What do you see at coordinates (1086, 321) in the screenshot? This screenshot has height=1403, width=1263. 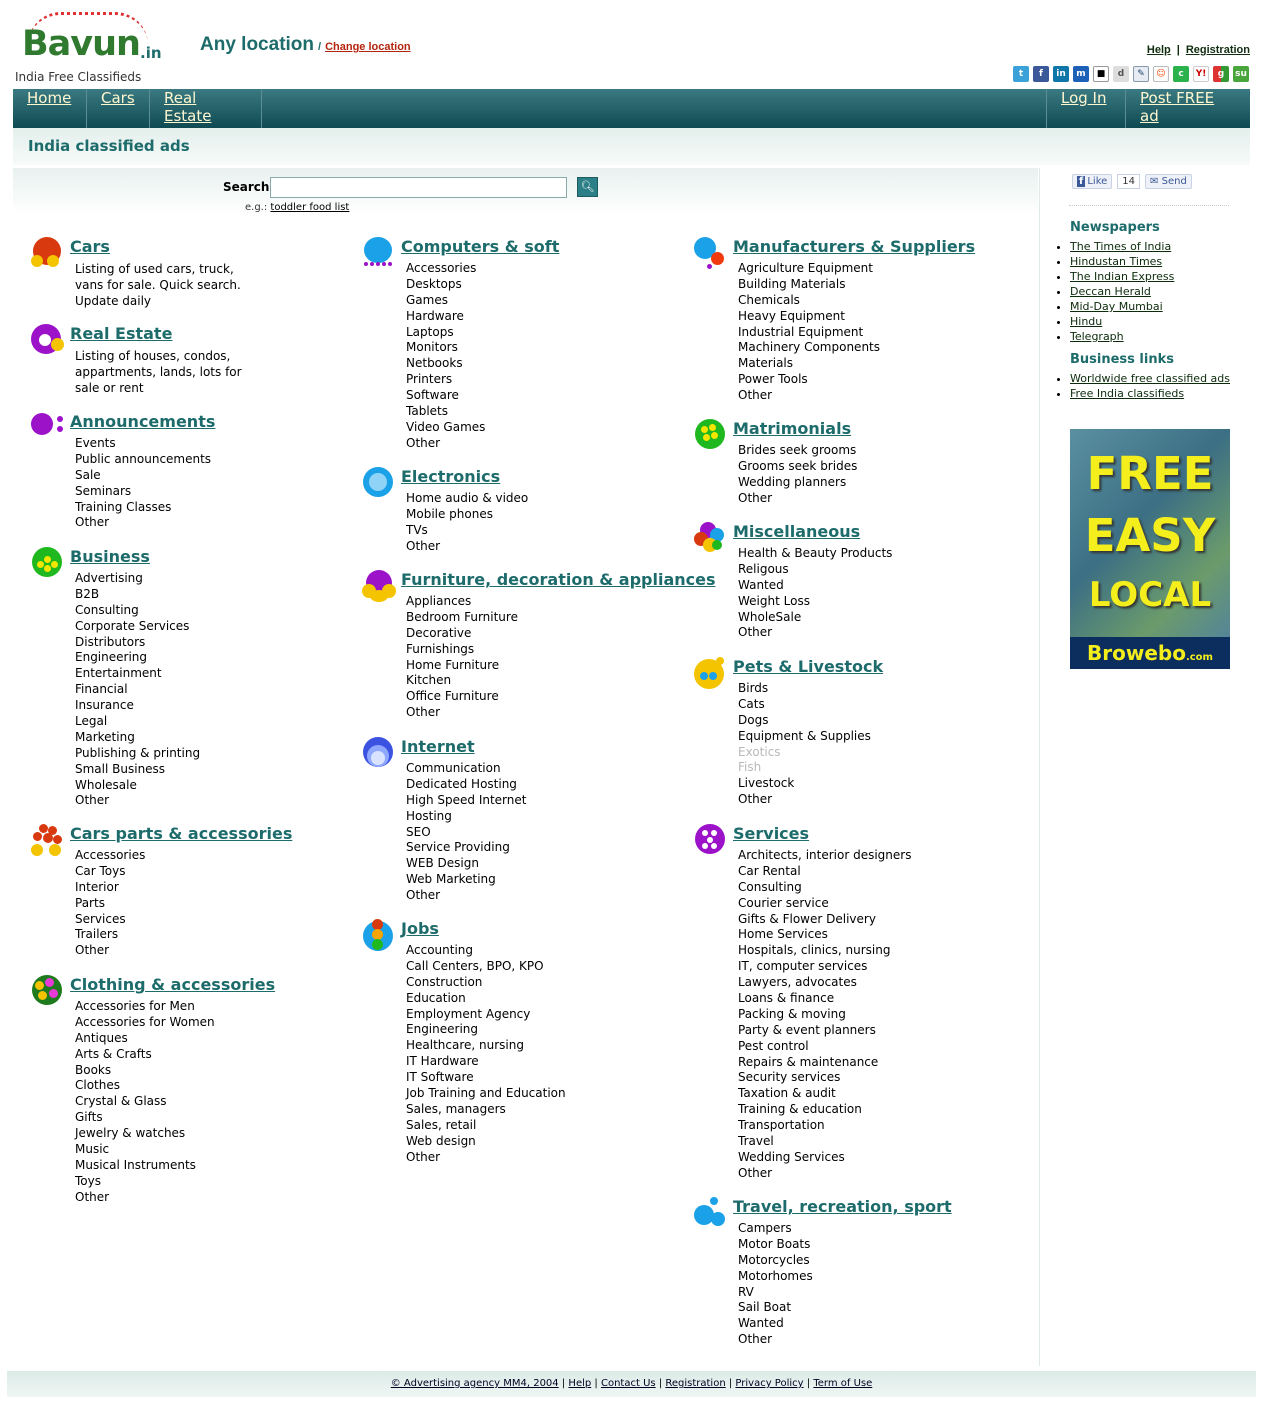 I see `sidebar-link: Hindu` at bounding box center [1086, 321].